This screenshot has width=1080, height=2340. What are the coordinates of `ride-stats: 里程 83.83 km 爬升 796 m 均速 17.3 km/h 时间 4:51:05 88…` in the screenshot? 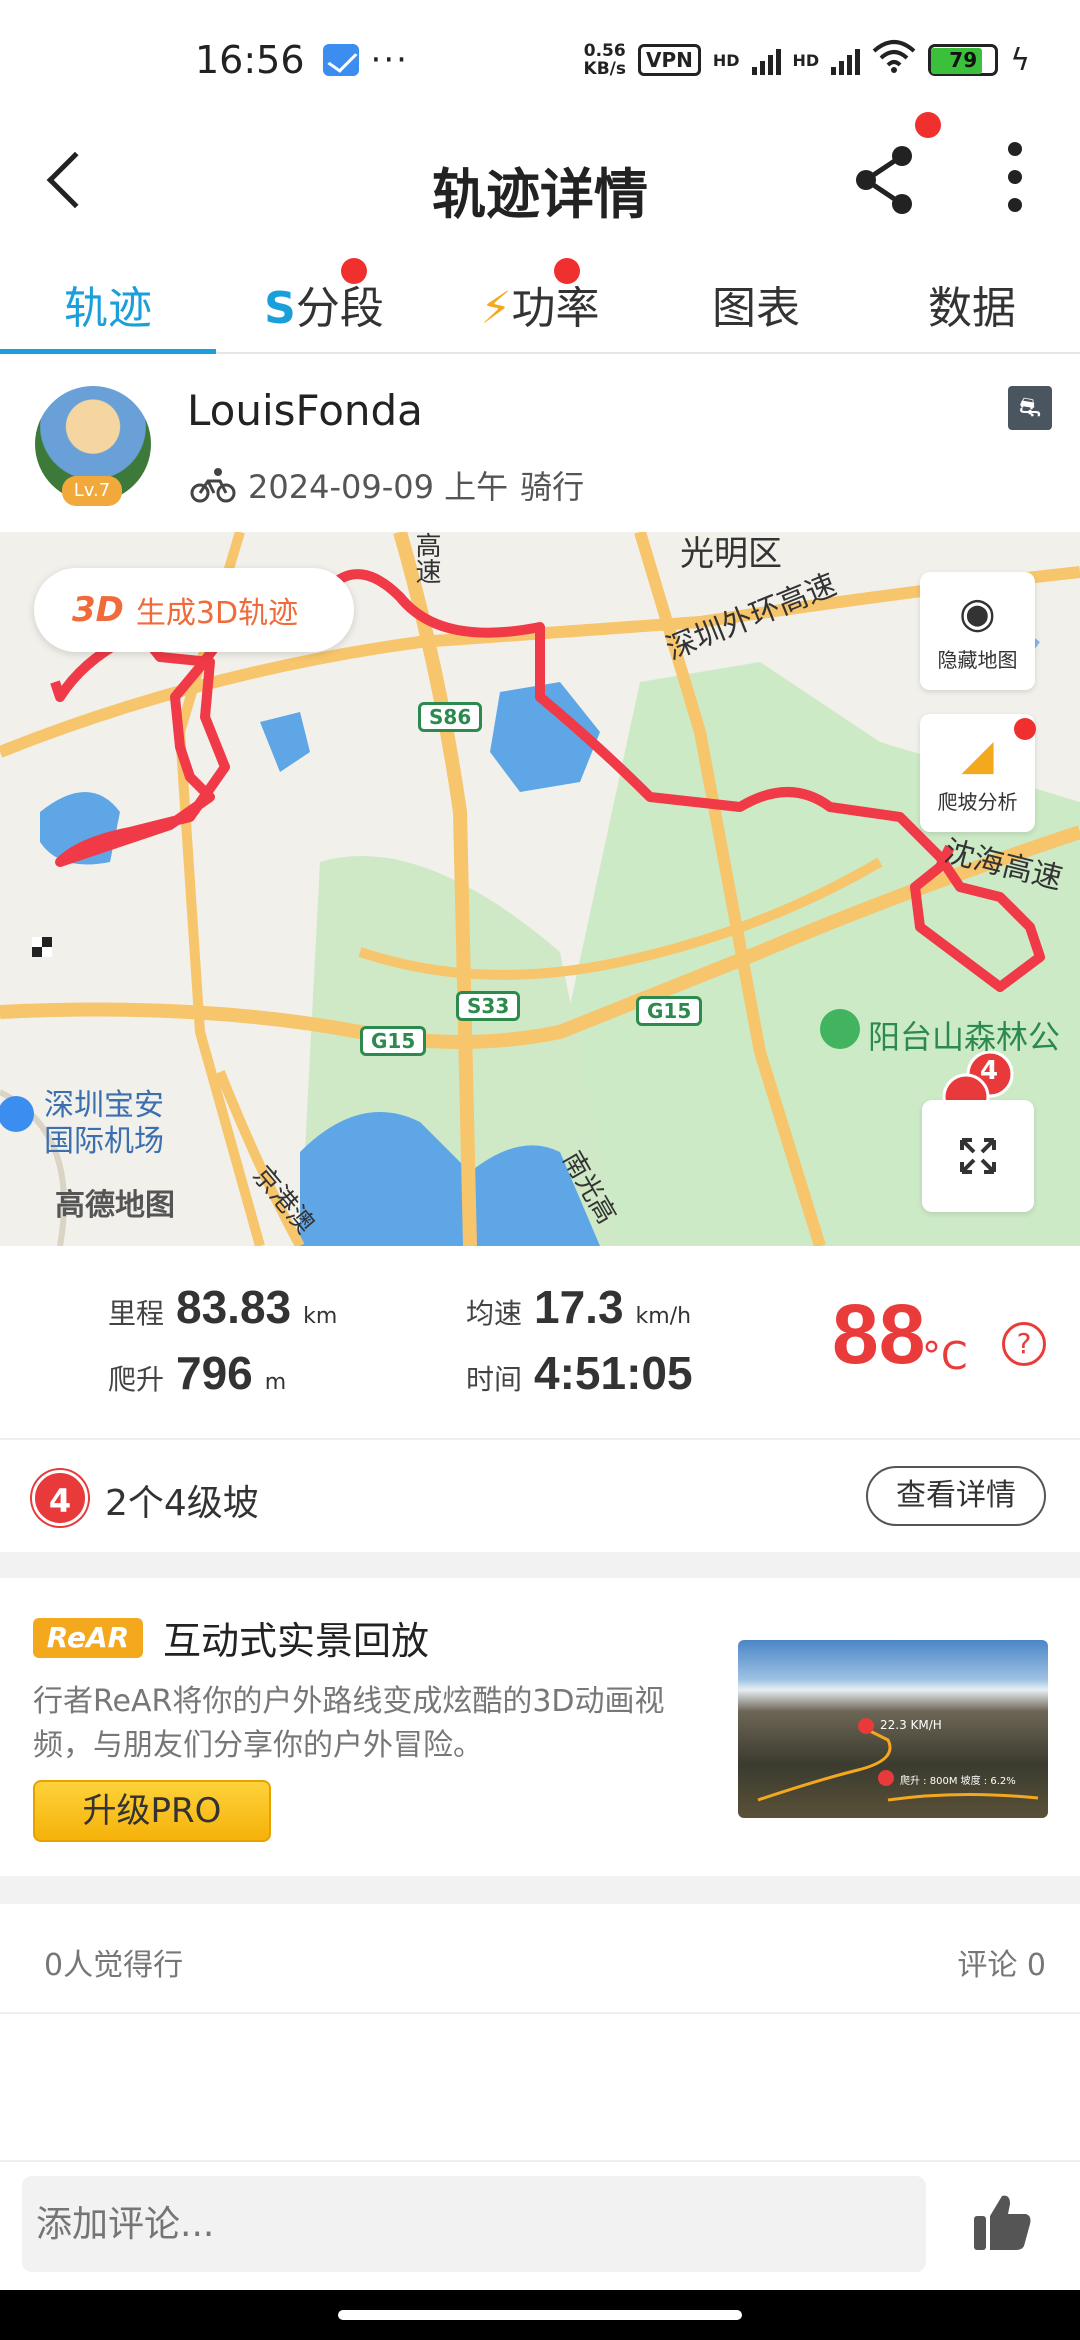 It's located at (540, 1343).